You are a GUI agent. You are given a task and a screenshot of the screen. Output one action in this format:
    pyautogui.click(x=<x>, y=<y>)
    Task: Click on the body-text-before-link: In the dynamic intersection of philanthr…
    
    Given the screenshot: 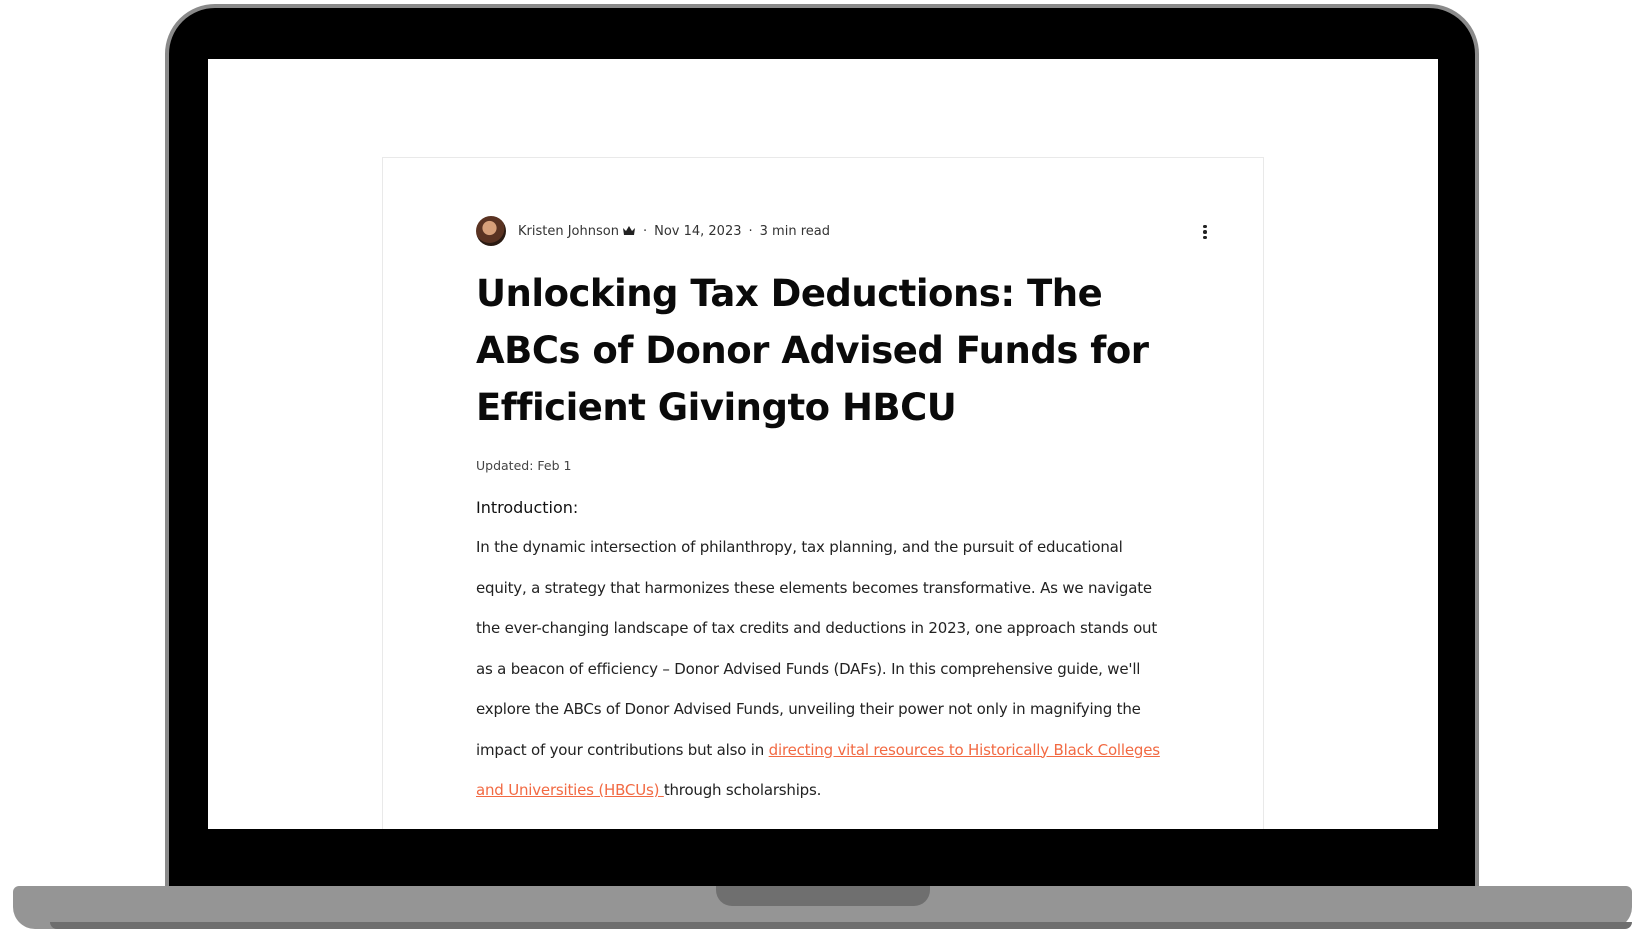 What is the action you would take?
    pyautogui.click(x=817, y=648)
    